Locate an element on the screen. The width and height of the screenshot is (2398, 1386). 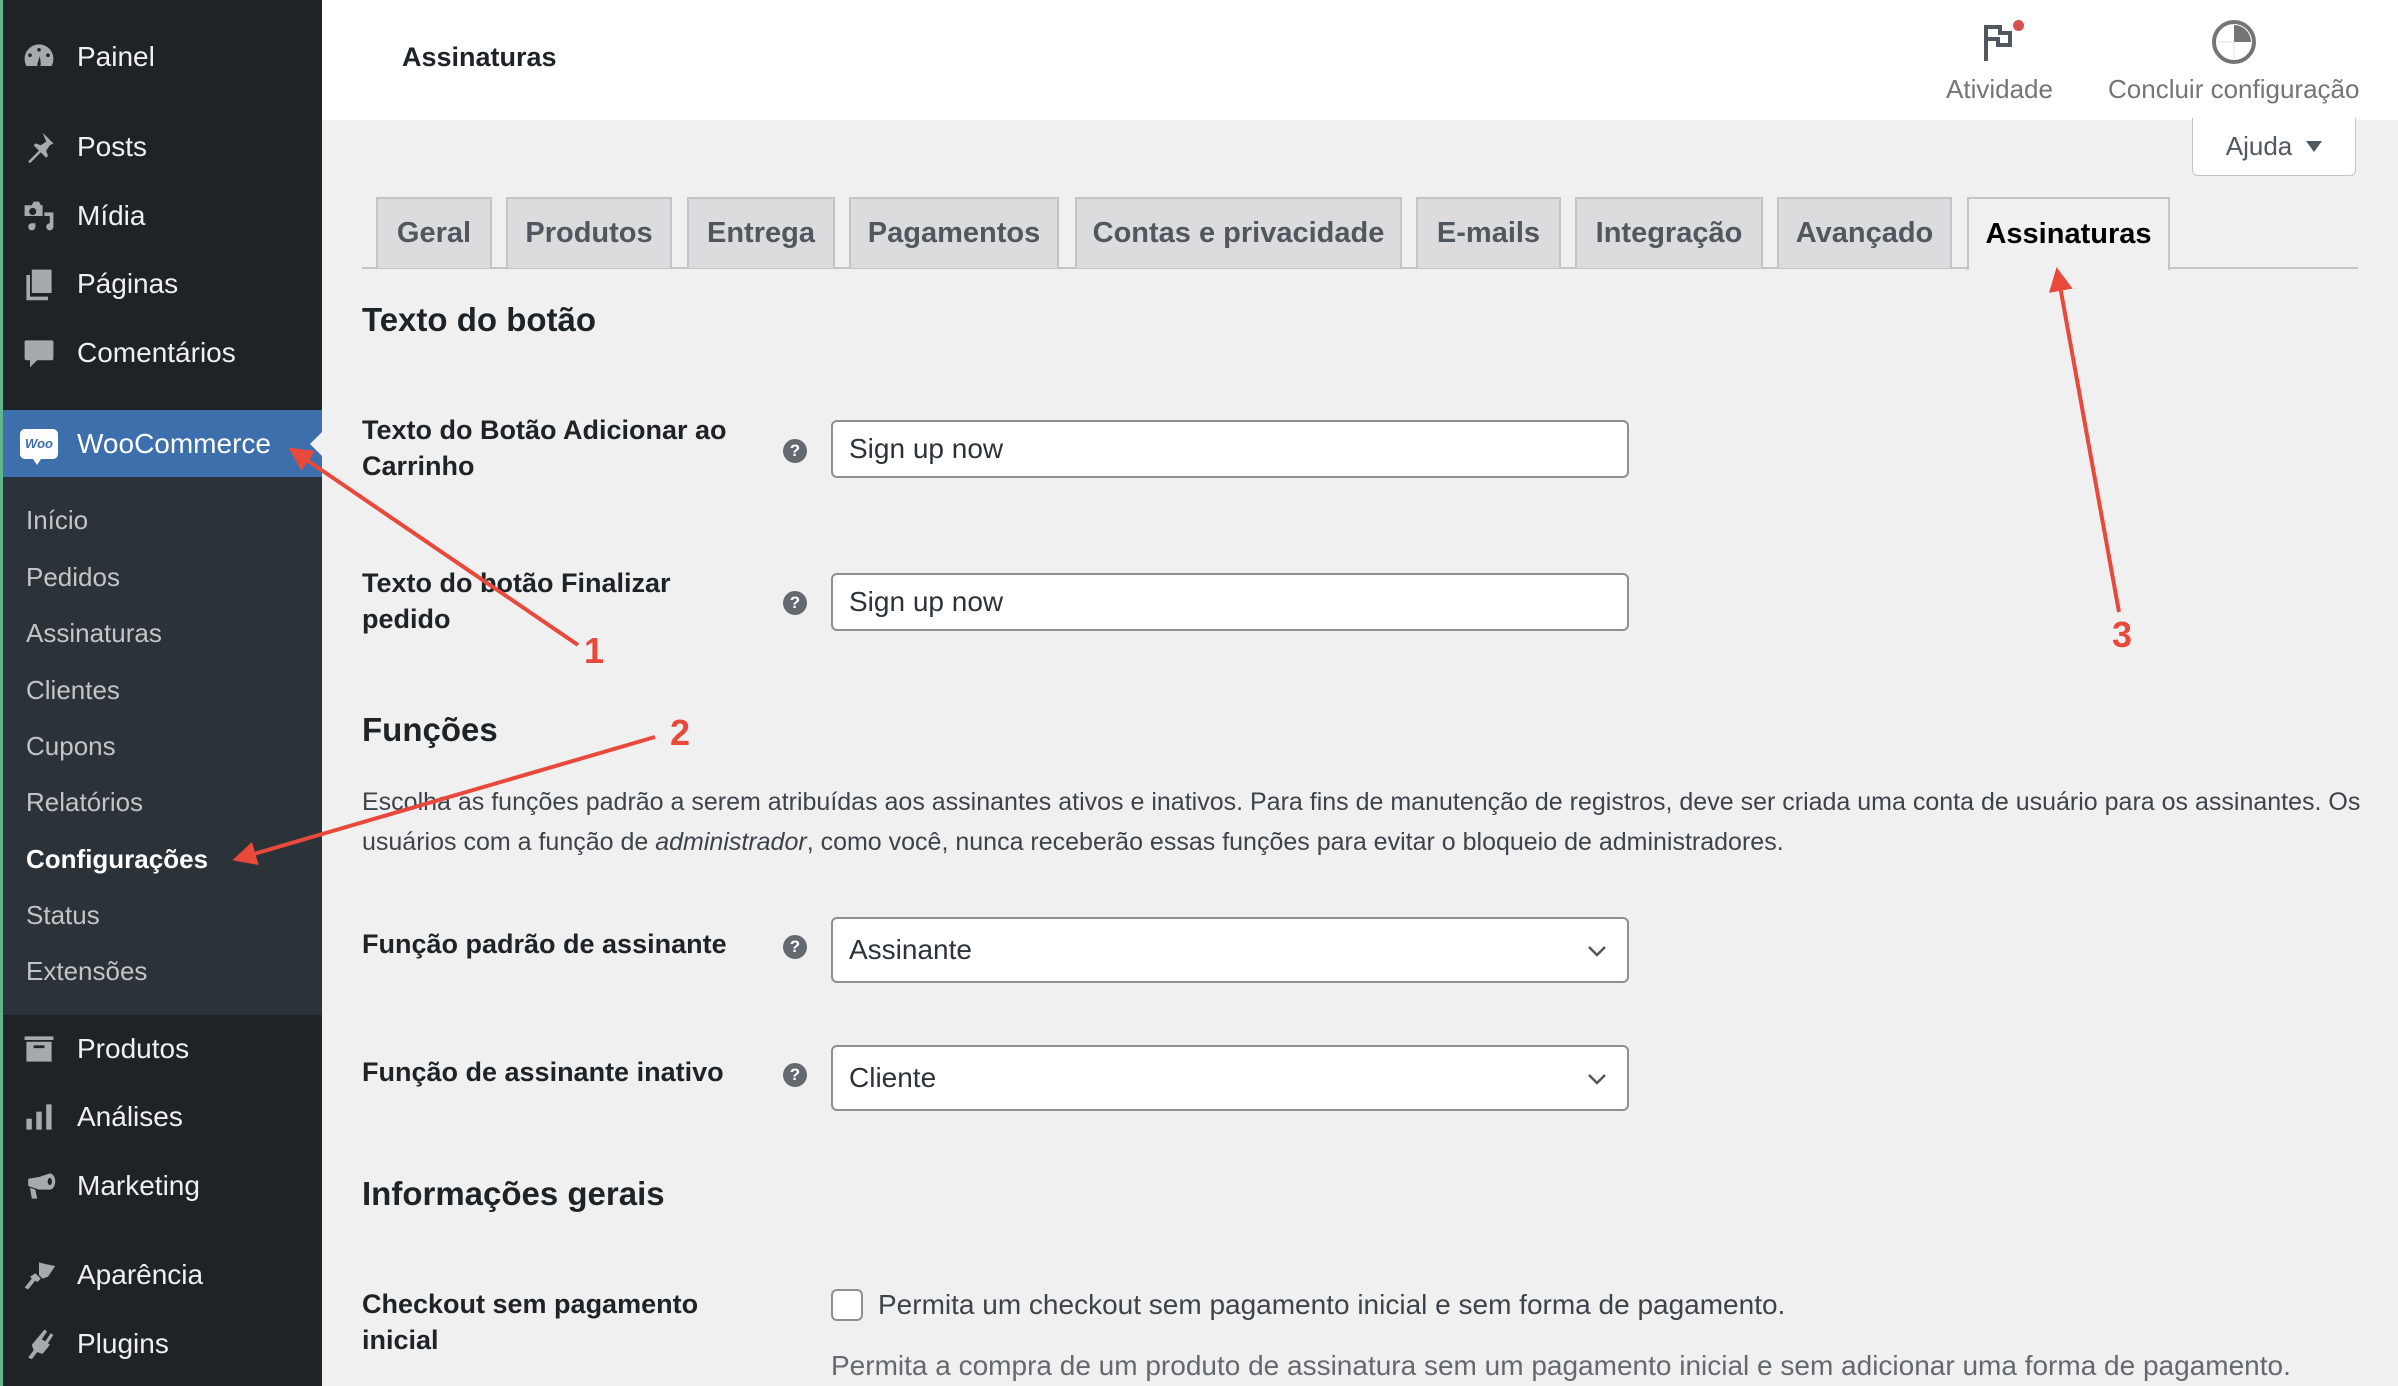
sidebar-item-painel: Painel is located at coordinates (162, 57).